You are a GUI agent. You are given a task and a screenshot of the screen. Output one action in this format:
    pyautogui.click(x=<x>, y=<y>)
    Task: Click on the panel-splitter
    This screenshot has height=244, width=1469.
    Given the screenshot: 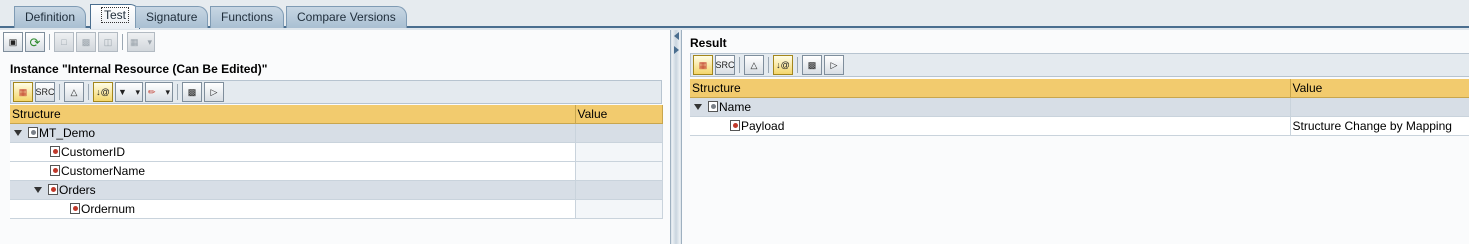 What is the action you would take?
    pyautogui.click(x=676, y=137)
    